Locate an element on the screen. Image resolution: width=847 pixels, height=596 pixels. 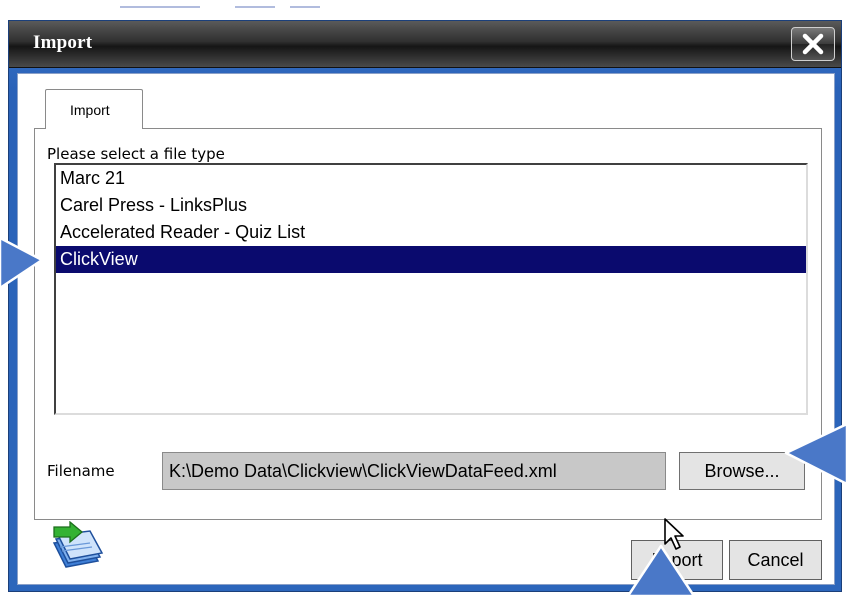
close-button is located at coordinates (813, 44).